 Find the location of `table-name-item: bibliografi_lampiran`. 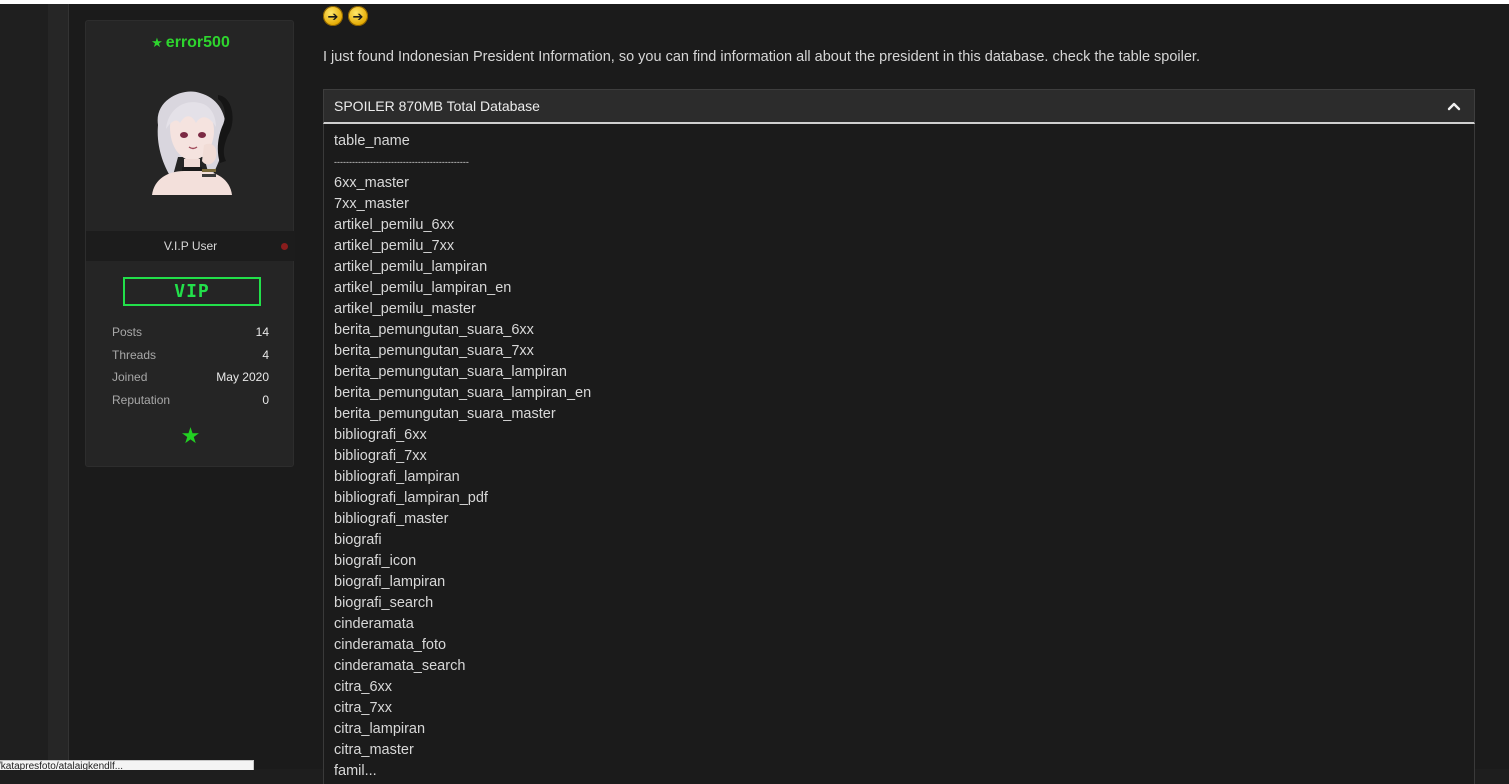

table-name-item: bibliografi_lampiran is located at coordinates (397, 477).